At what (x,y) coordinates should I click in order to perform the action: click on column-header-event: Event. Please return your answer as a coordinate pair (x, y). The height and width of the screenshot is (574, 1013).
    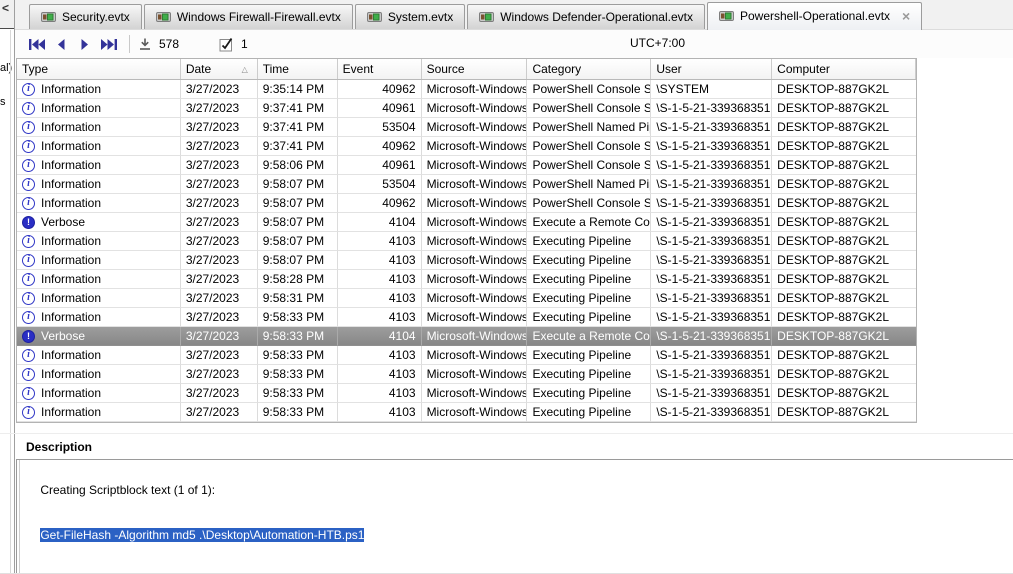
    Looking at the image, I should click on (380, 69).